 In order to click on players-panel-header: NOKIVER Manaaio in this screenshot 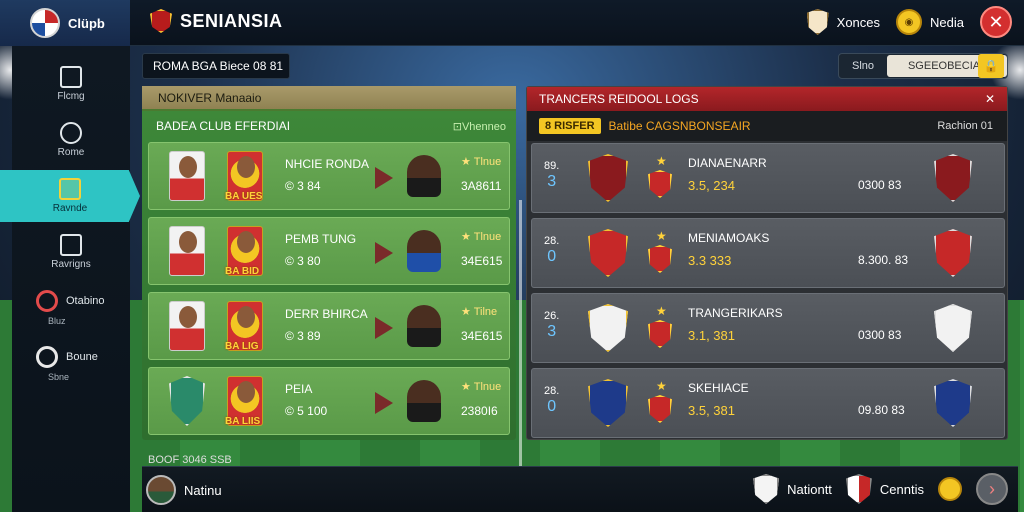, I will do `click(329, 98)`.